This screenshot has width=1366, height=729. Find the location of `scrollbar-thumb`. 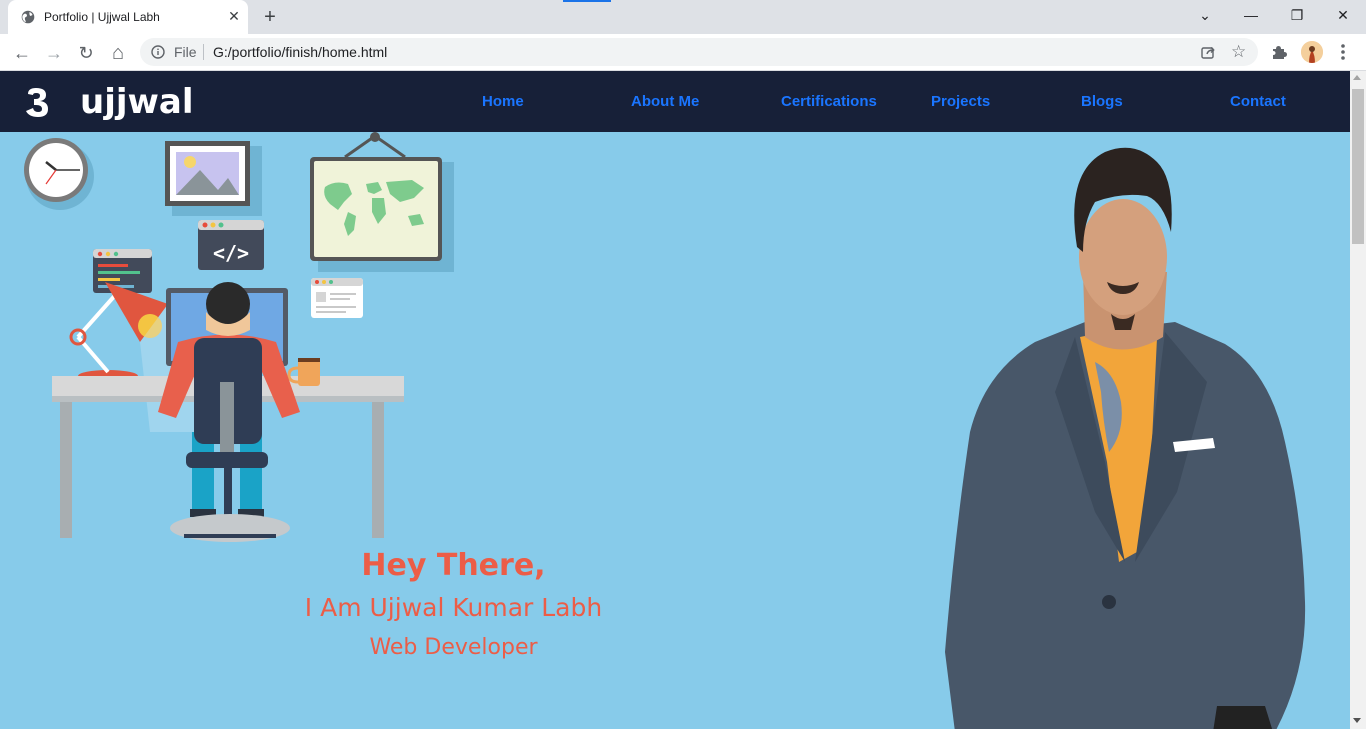

scrollbar-thumb is located at coordinates (1358, 166).